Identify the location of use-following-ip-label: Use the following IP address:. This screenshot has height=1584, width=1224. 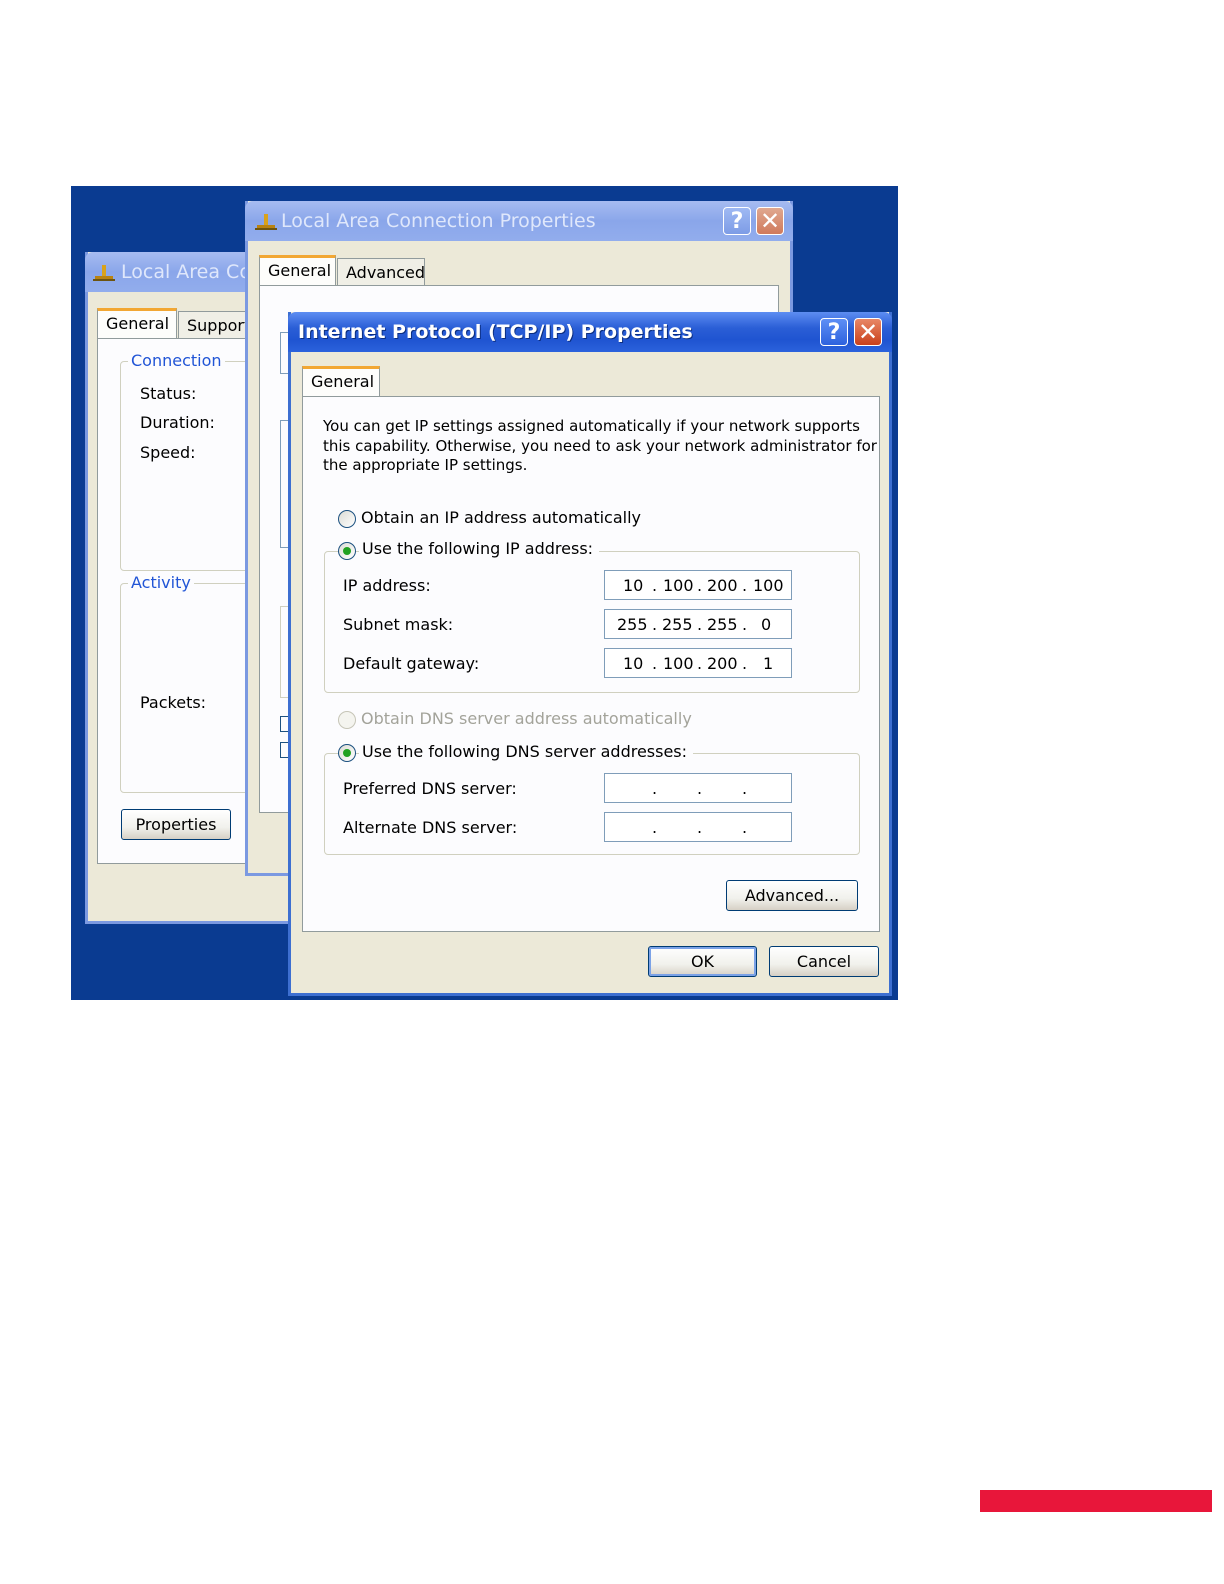
(479, 548).